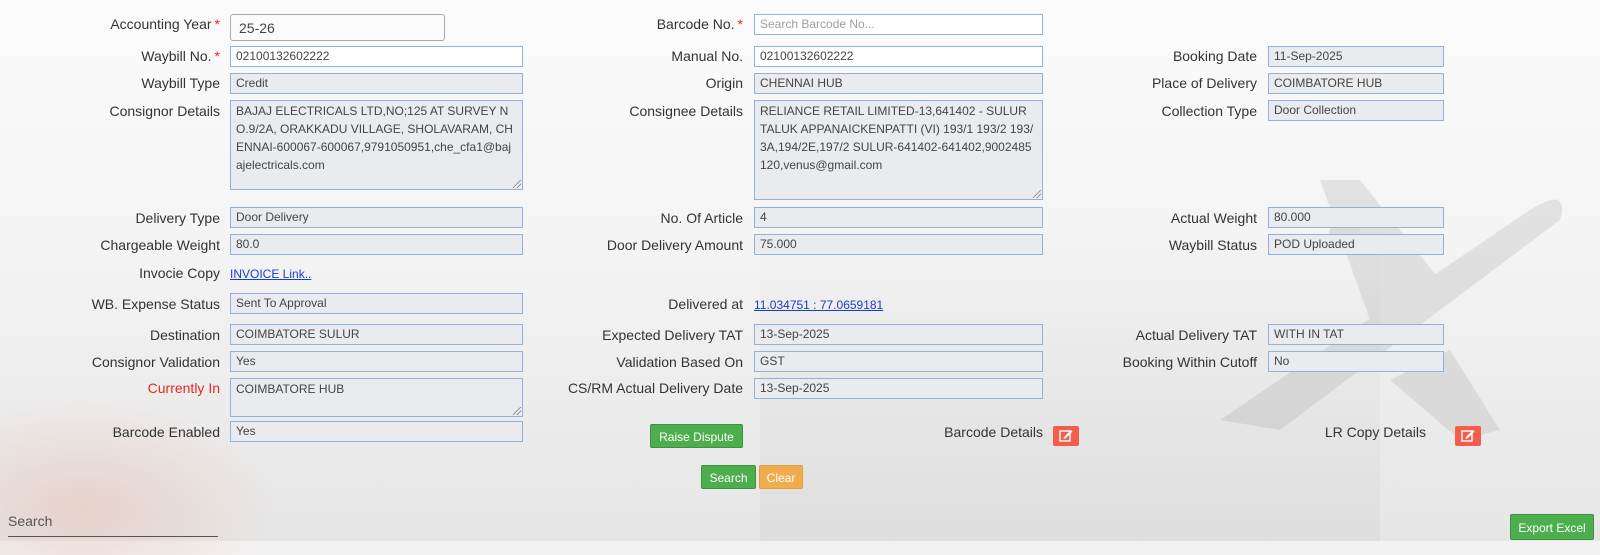 The height and width of the screenshot is (555, 1600). What do you see at coordinates (1196, 335) in the screenshot?
I see `actual-delivery-tat-label: Actual Delivery TAT` at bounding box center [1196, 335].